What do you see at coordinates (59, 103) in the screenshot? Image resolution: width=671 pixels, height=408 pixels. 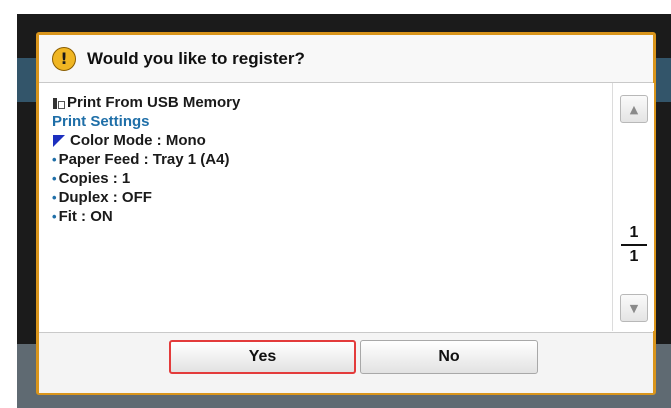 I see `usb-memory-icon` at bounding box center [59, 103].